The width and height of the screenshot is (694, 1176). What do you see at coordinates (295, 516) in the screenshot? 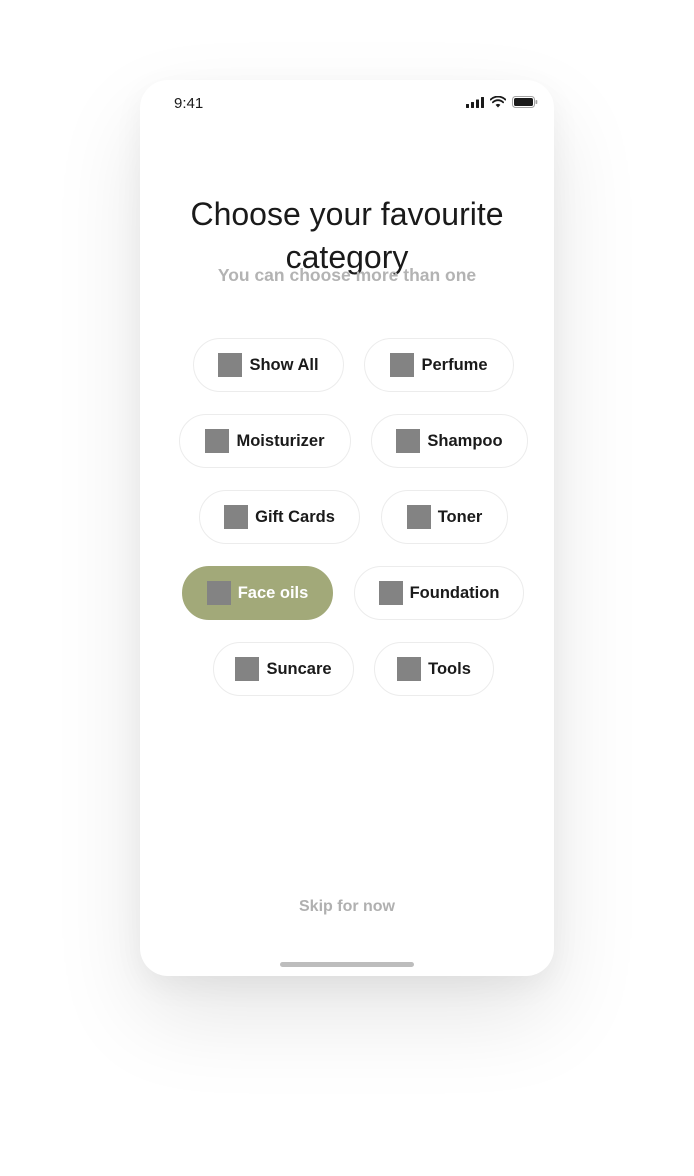
I see `category-label: Gift Cards` at bounding box center [295, 516].